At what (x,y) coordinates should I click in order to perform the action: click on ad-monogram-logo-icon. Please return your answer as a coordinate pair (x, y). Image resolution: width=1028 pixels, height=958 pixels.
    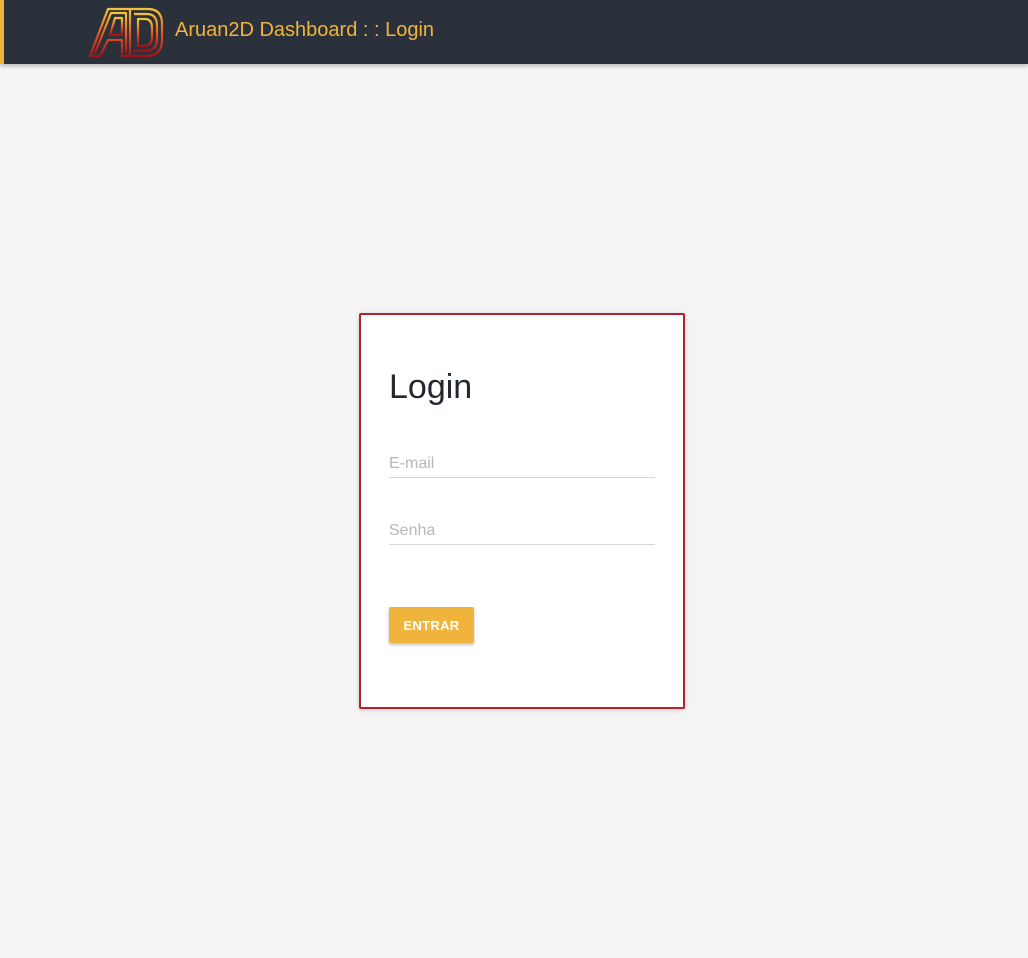
    Looking at the image, I should click on (125, 32).